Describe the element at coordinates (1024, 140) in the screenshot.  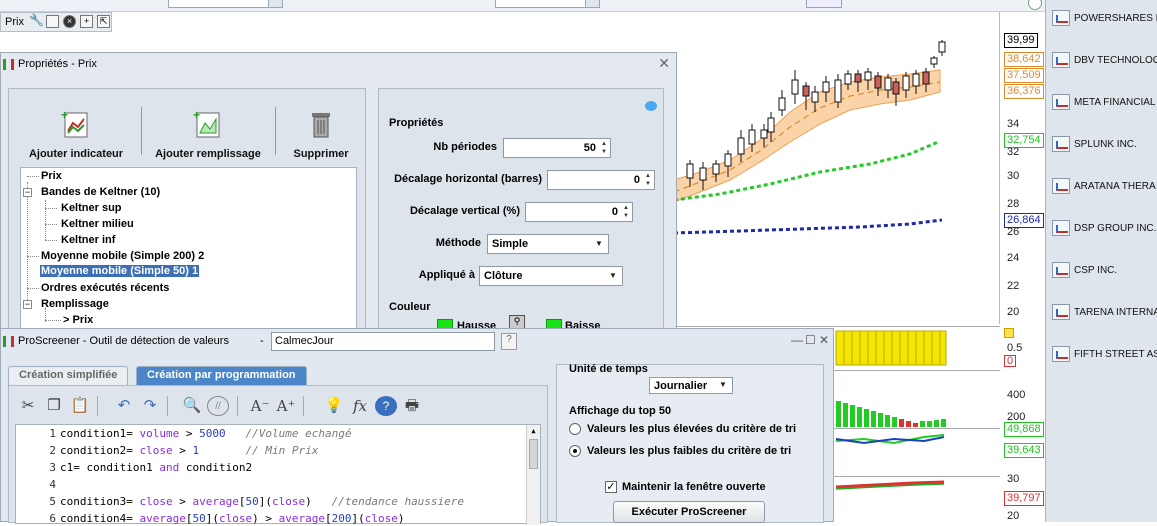
I see `axis-box-label: 32,754` at that location.